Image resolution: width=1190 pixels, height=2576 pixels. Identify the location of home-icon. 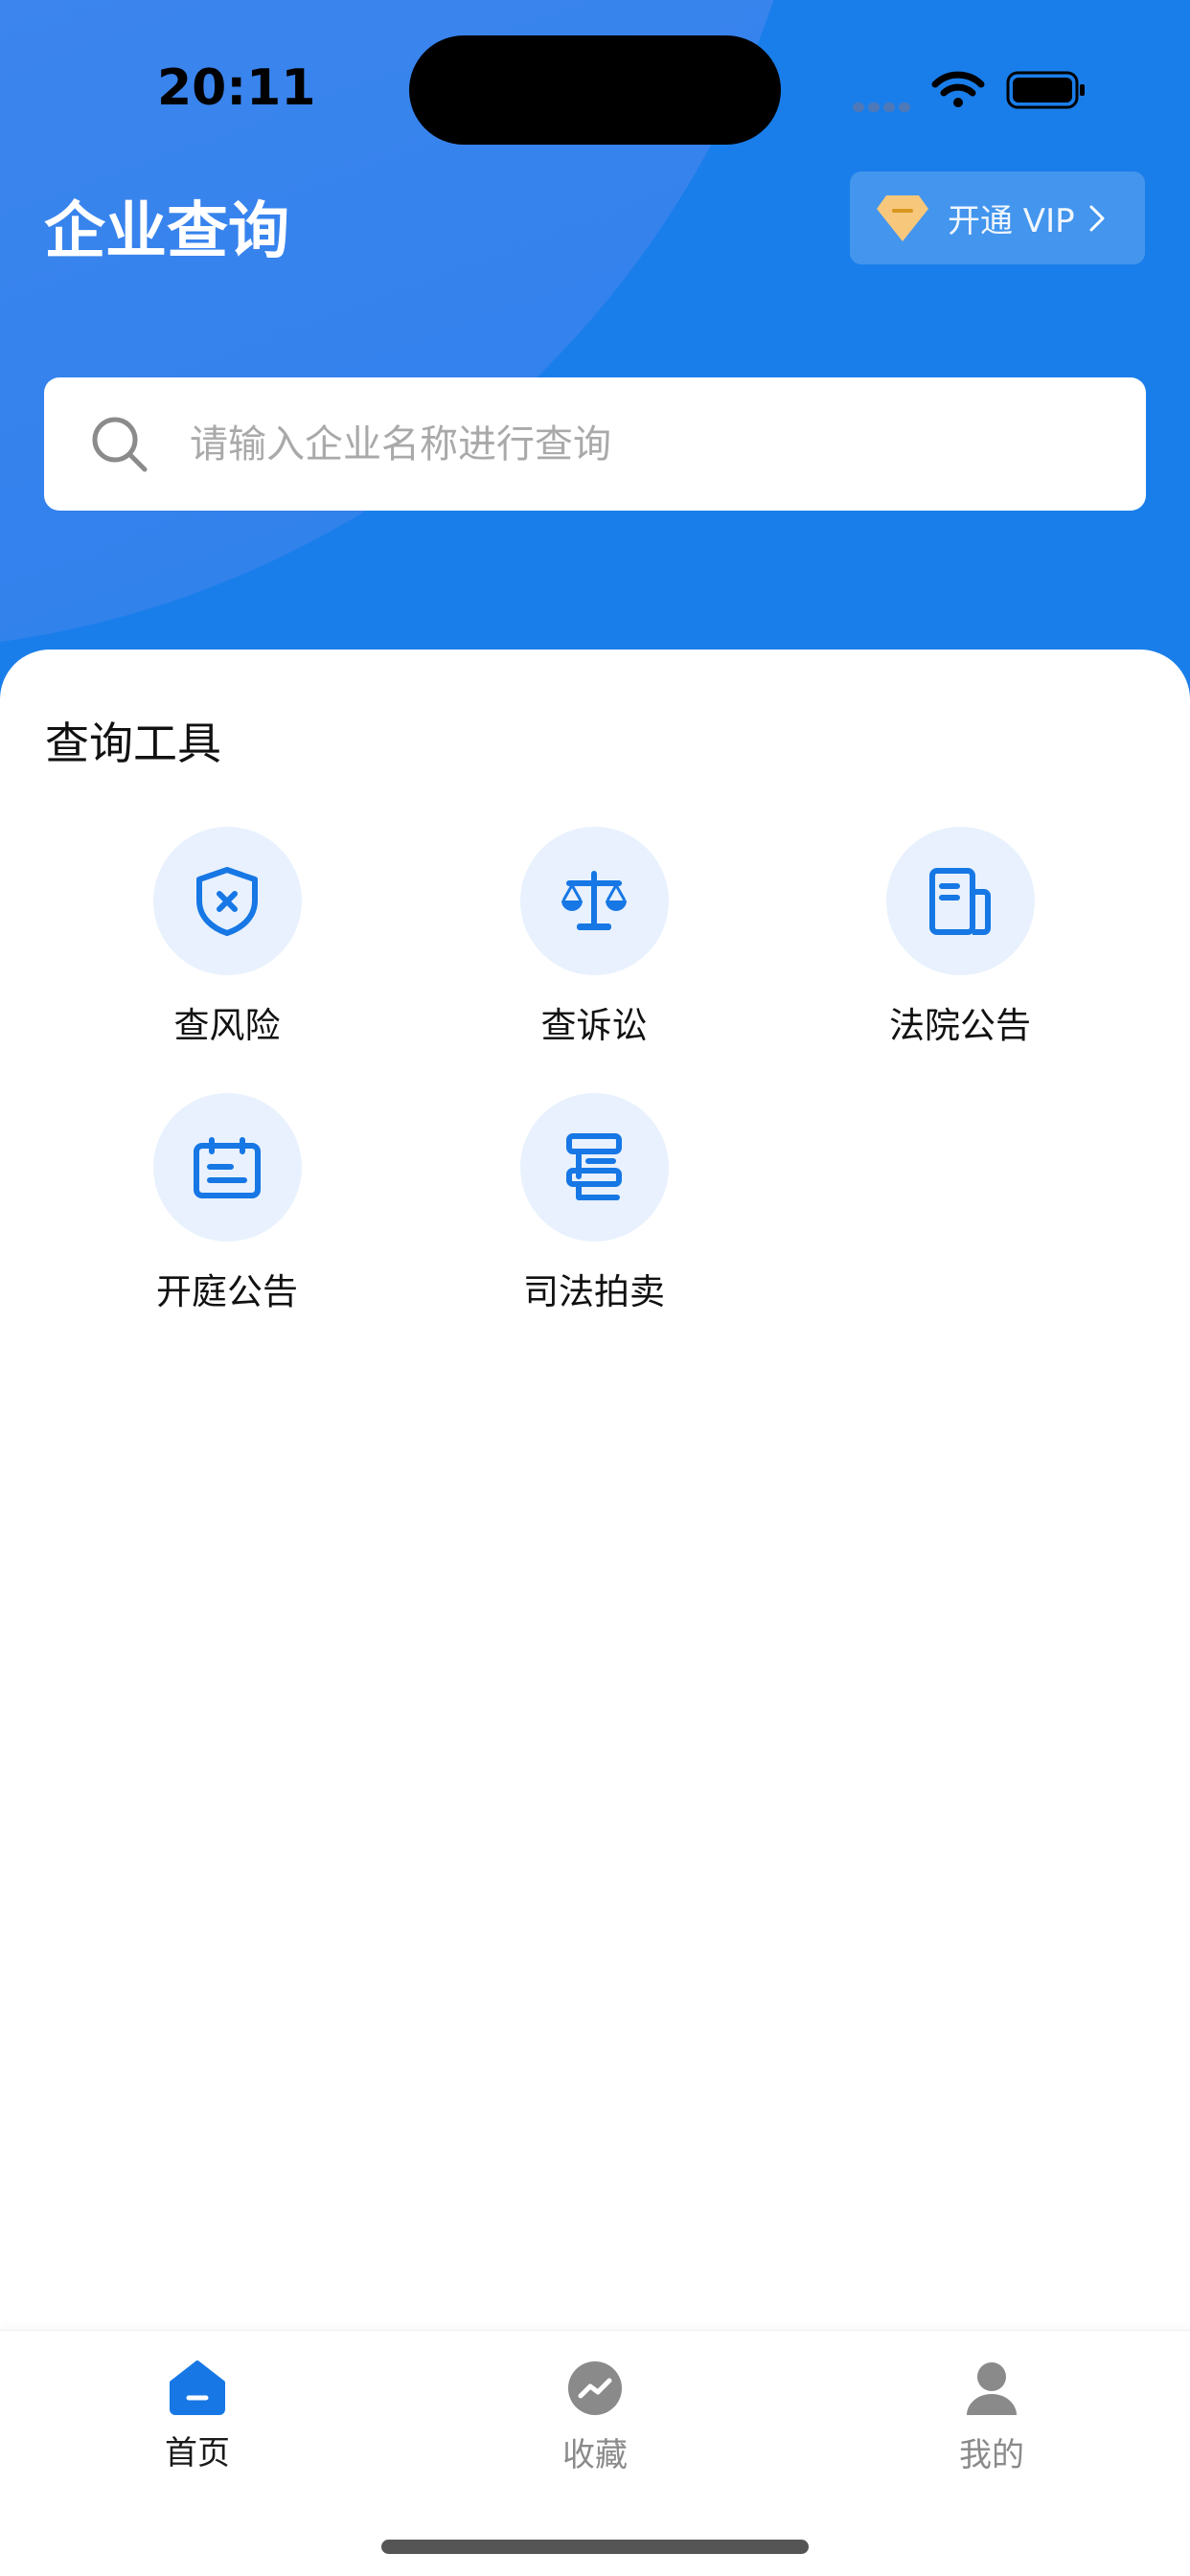
(198, 2388).